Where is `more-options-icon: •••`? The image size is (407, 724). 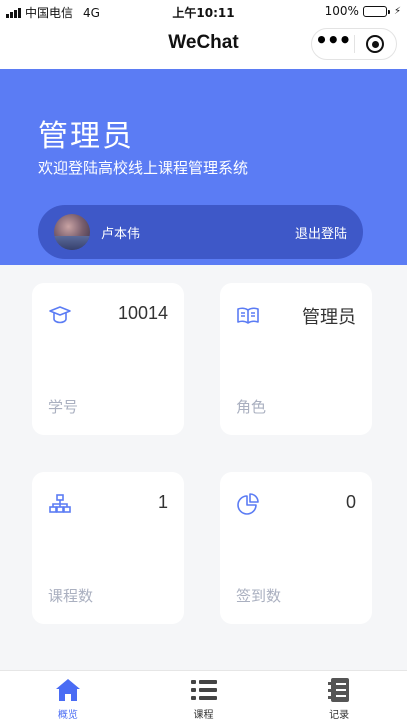
more-options-icon: ••• is located at coordinates (333, 41).